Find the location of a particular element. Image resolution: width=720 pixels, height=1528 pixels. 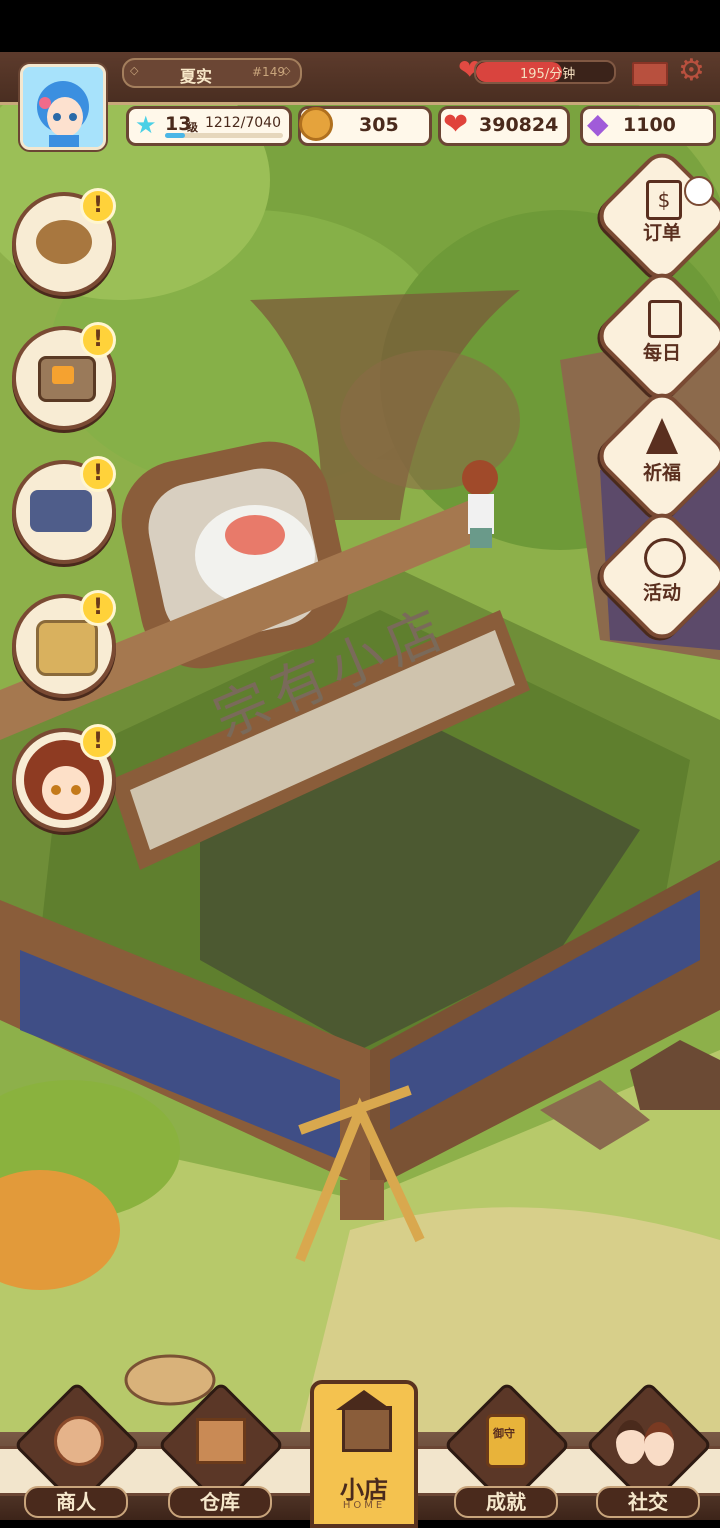

potato-icon is located at coordinates (64, 242).